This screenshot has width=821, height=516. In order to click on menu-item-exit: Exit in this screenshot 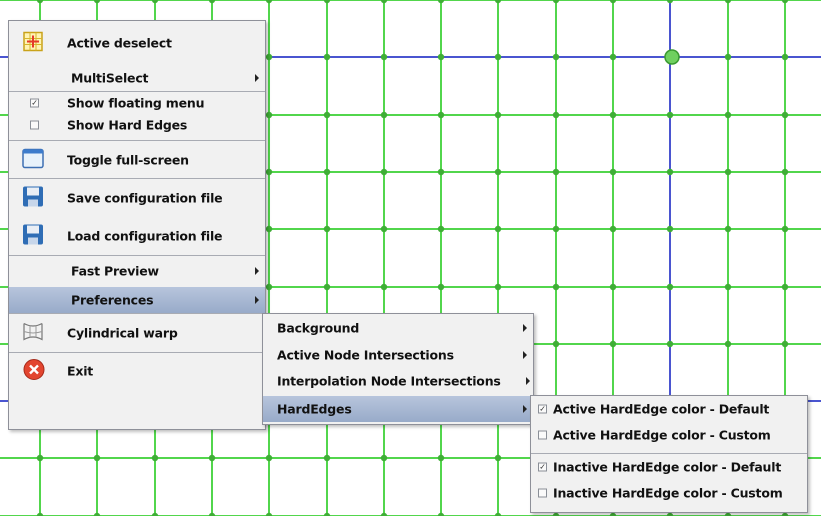, I will do `click(137, 371)`.